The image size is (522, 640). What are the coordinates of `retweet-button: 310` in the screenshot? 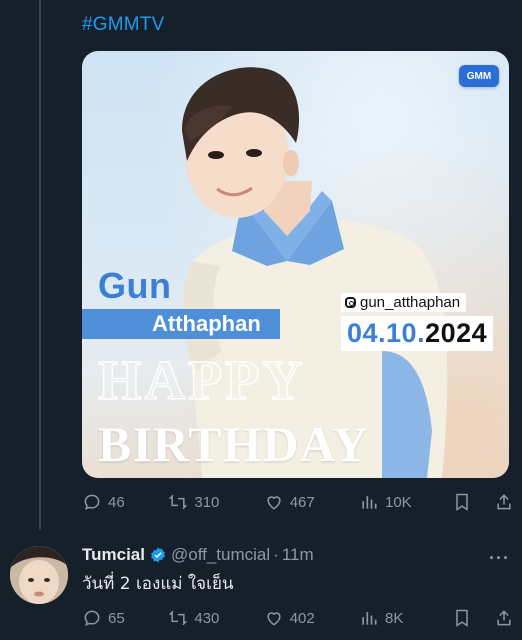 It's located at (215, 502).